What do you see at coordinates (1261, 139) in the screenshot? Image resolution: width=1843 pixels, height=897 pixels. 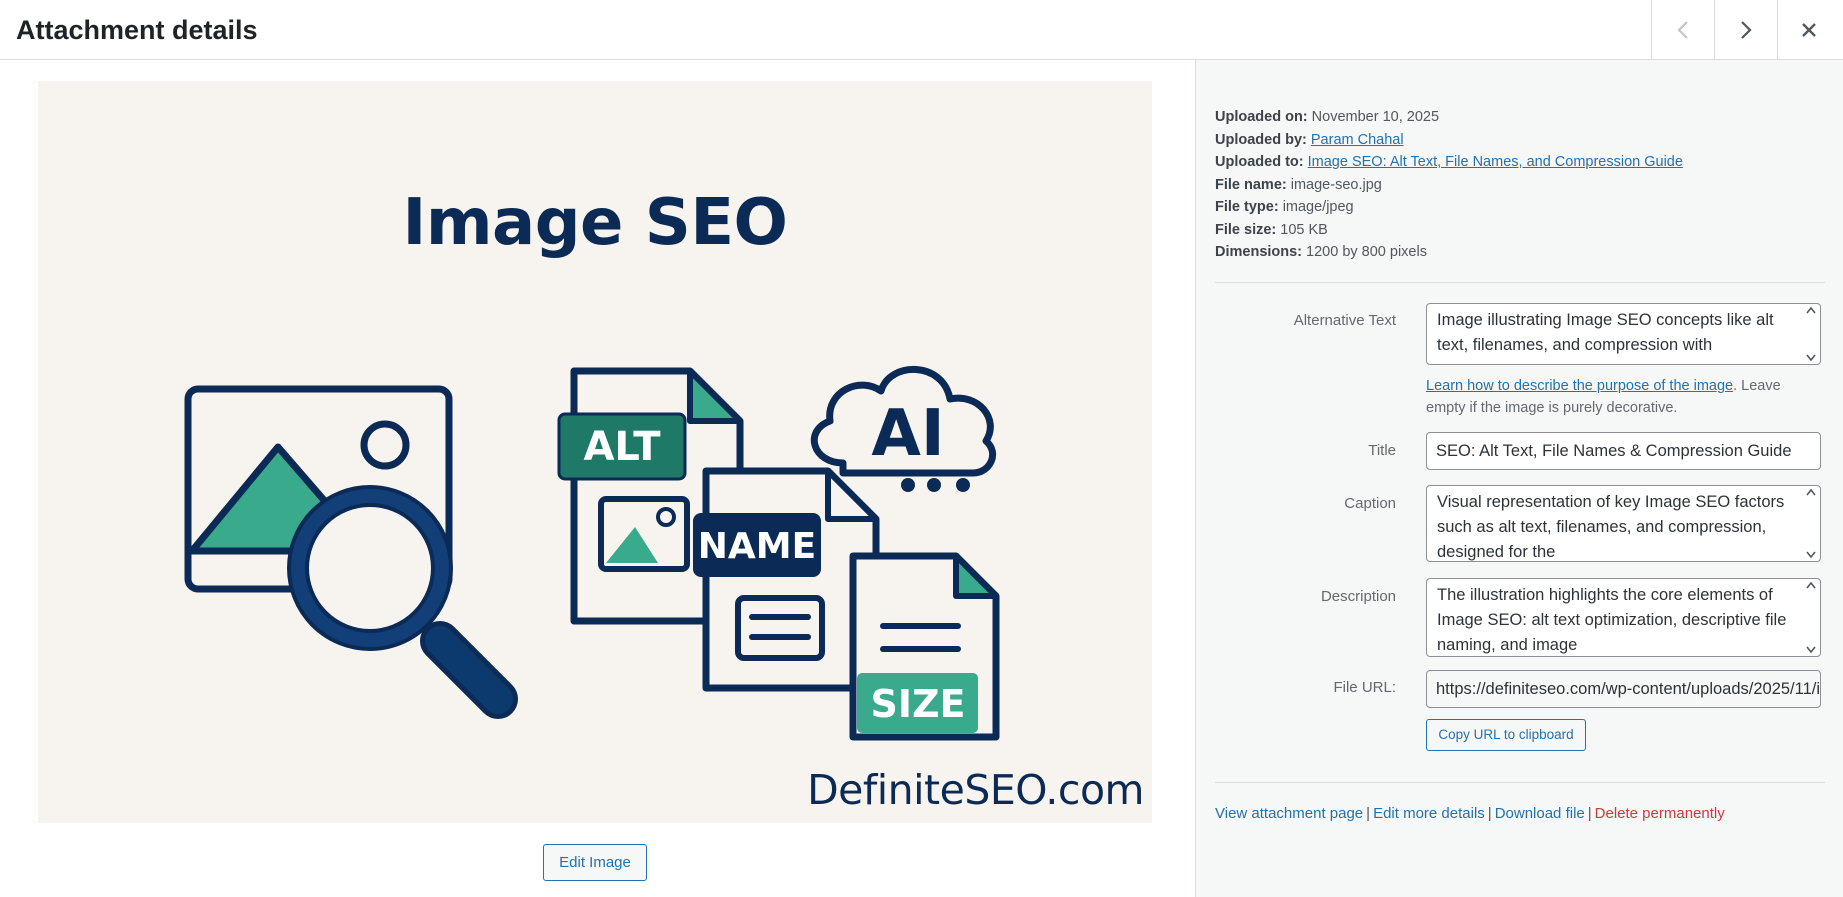 I see `uploaded-by-label: Uploaded by:` at bounding box center [1261, 139].